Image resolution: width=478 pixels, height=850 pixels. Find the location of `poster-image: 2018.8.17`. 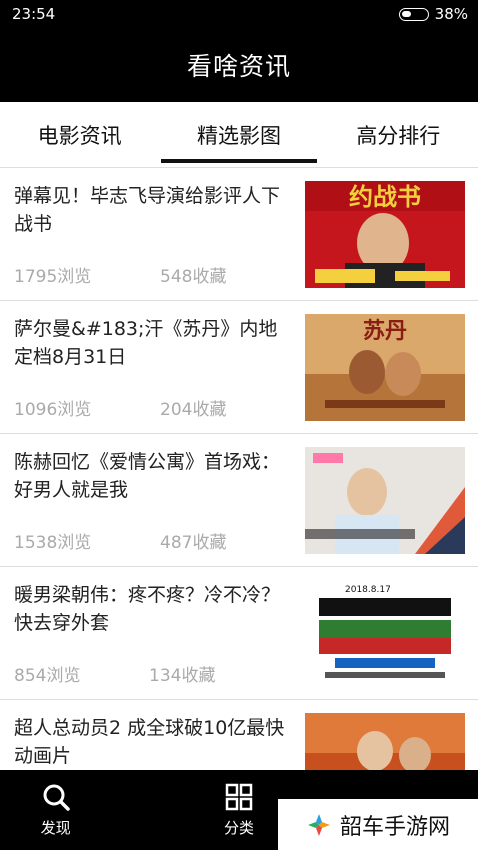

poster-image: 2018.8.17 is located at coordinates (385, 633).